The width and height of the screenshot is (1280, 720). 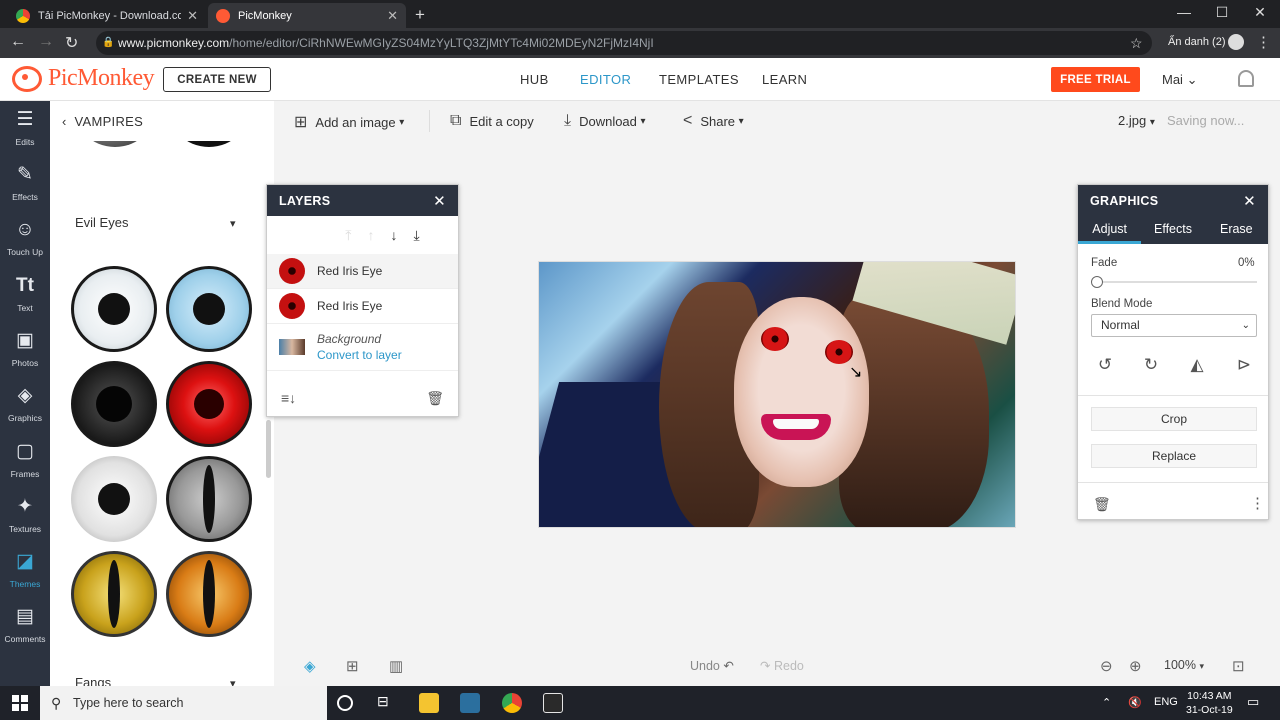 I want to click on replace-button: Replace, so click(x=1174, y=456).